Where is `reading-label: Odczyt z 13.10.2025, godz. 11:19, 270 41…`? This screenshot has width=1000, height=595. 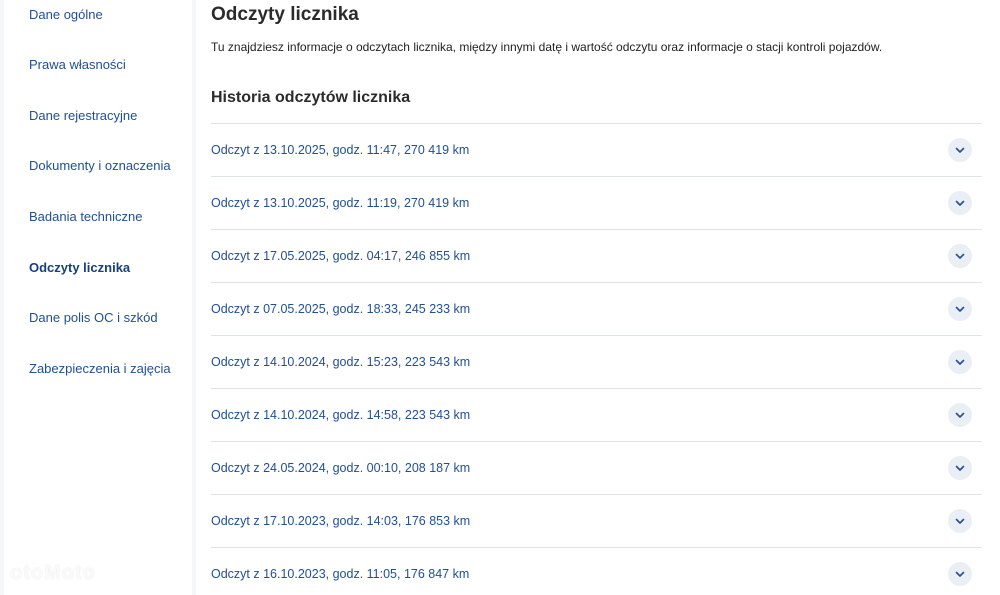 reading-label: Odczyt z 13.10.2025, godz. 11:19, 270 41… is located at coordinates (340, 203).